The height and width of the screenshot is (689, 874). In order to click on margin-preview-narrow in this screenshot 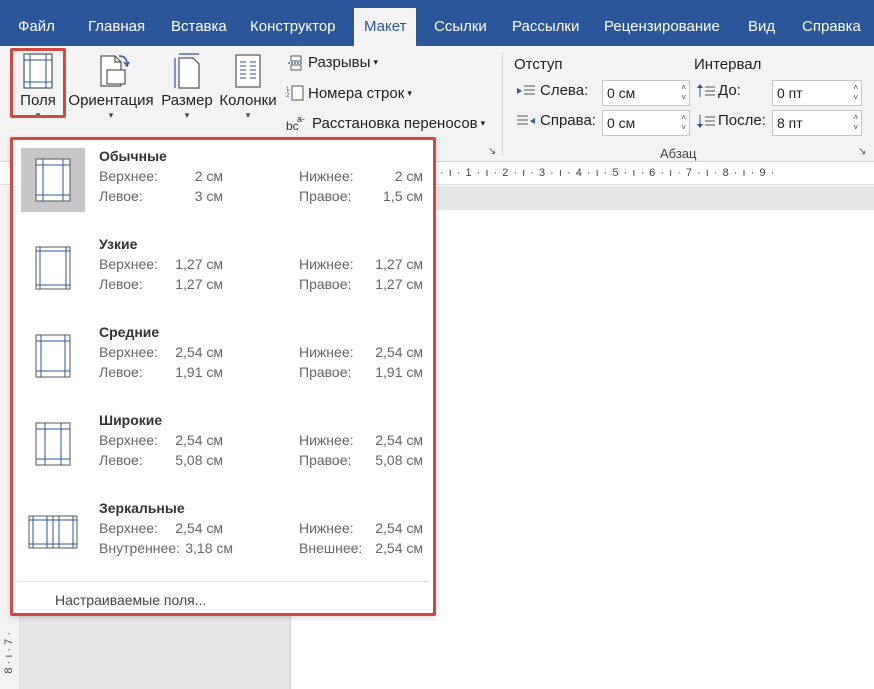, I will do `click(53, 268)`.